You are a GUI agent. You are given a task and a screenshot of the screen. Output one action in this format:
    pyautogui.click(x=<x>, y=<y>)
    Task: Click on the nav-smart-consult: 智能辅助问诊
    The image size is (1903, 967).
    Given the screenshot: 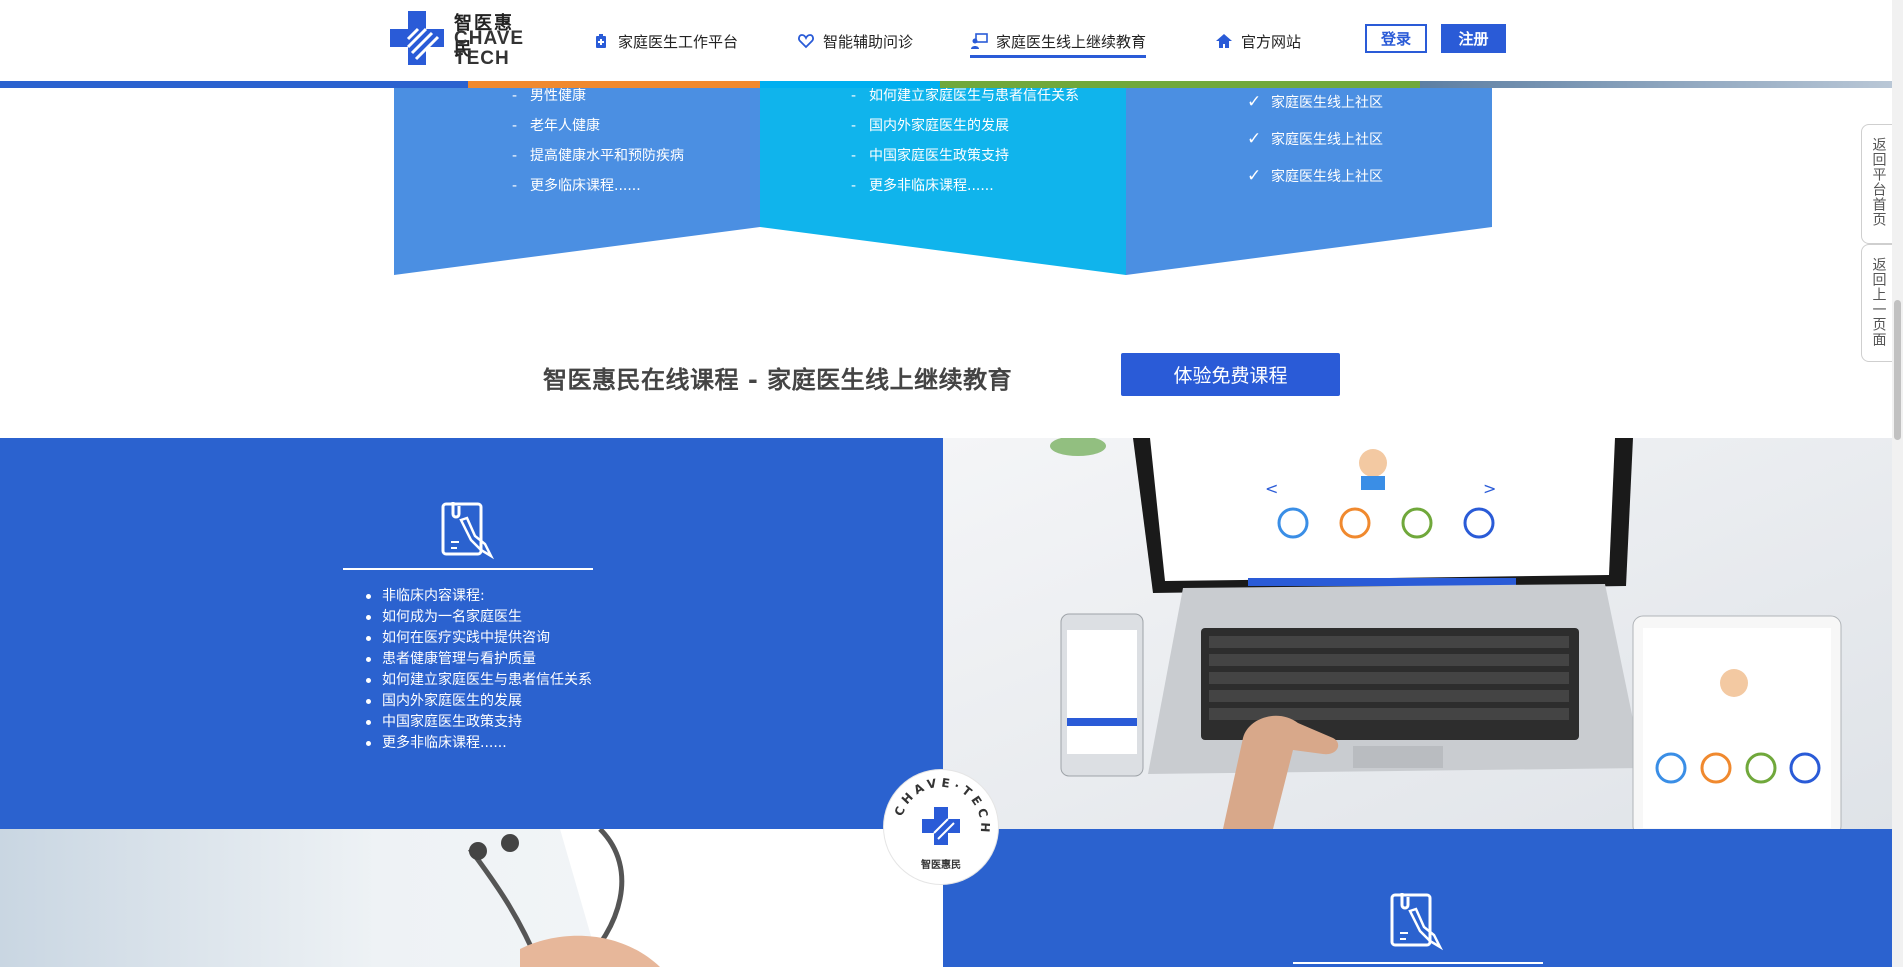 What is the action you would take?
    pyautogui.click(x=855, y=41)
    